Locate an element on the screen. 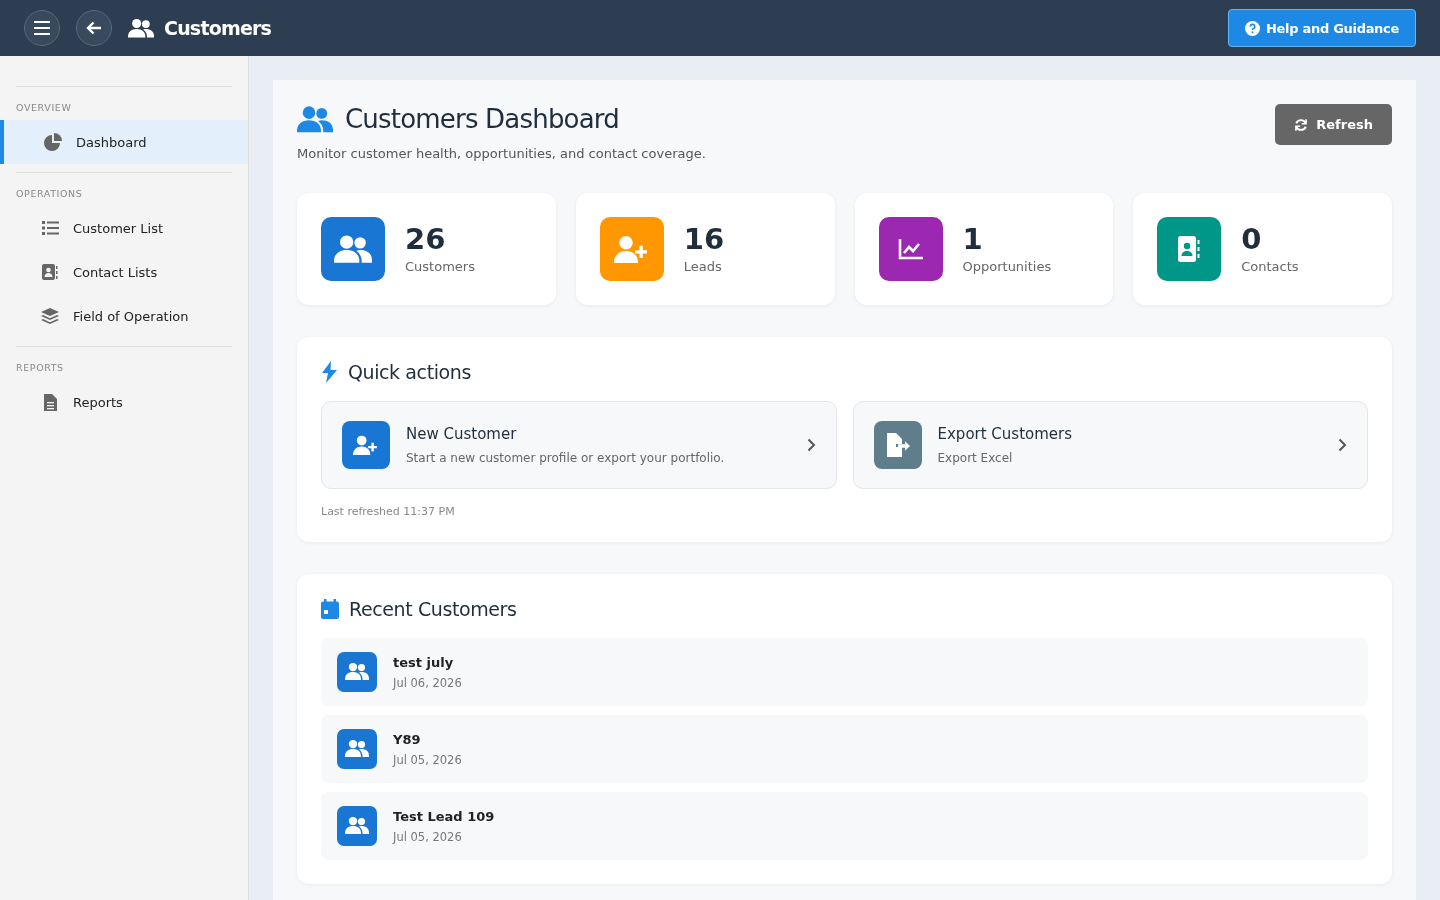 Image resolution: width=1440 pixels, height=900 pixels. calendar-icon is located at coordinates (330, 609).